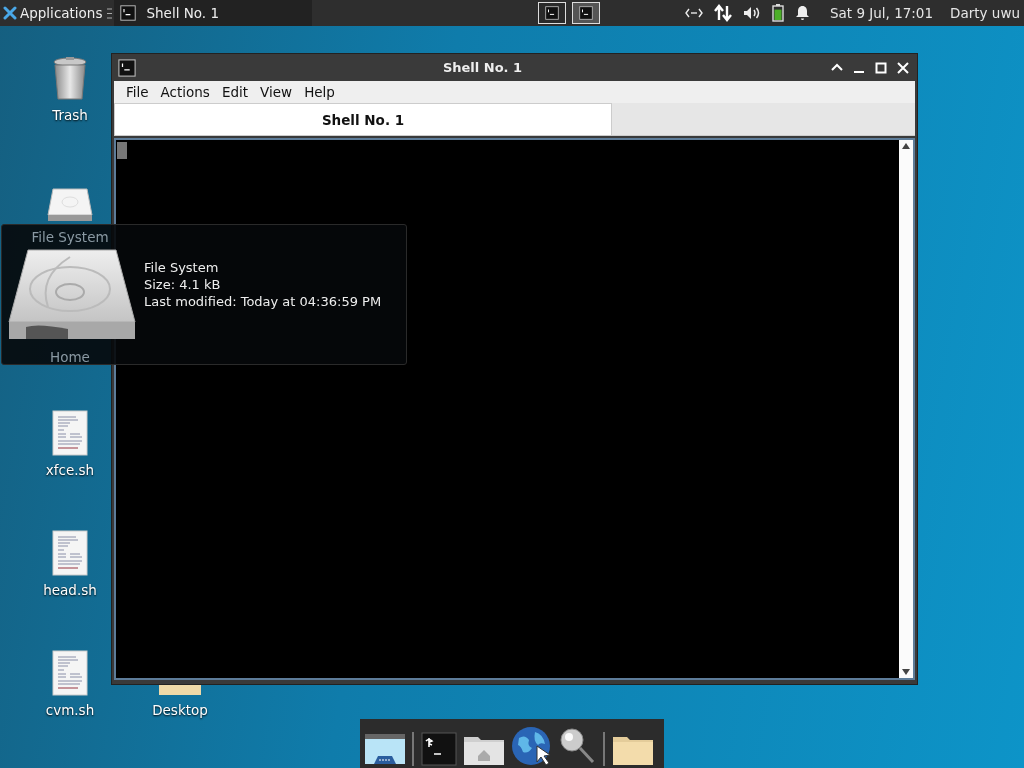 The width and height of the screenshot is (1024, 768). What do you see at coordinates (802, 13) in the screenshot?
I see `notification-bell-icon` at bounding box center [802, 13].